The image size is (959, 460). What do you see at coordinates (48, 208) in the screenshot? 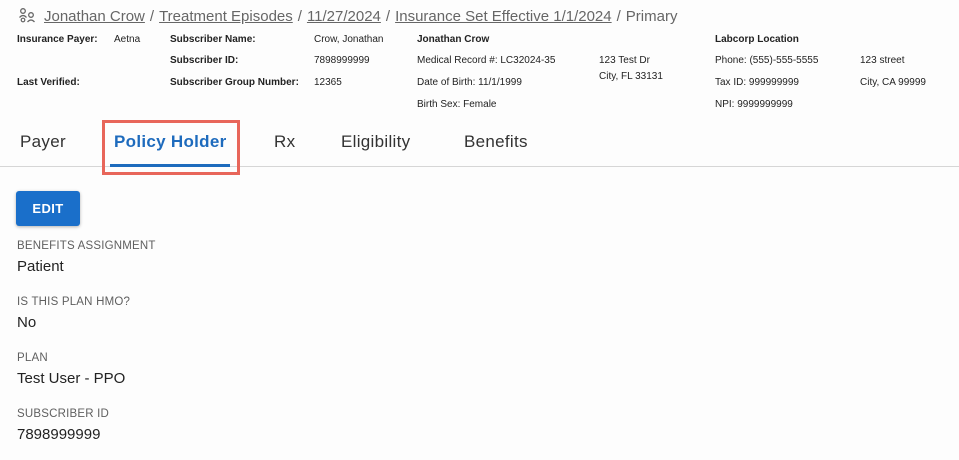
I see `edit-button: EDIT` at bounding box center [48, 208].